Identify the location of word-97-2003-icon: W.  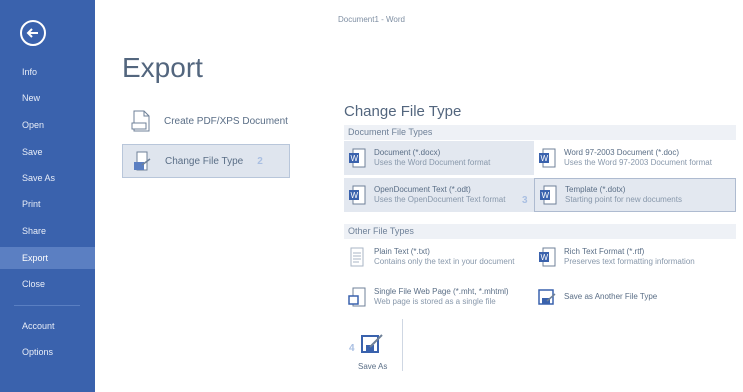
(547, 158).